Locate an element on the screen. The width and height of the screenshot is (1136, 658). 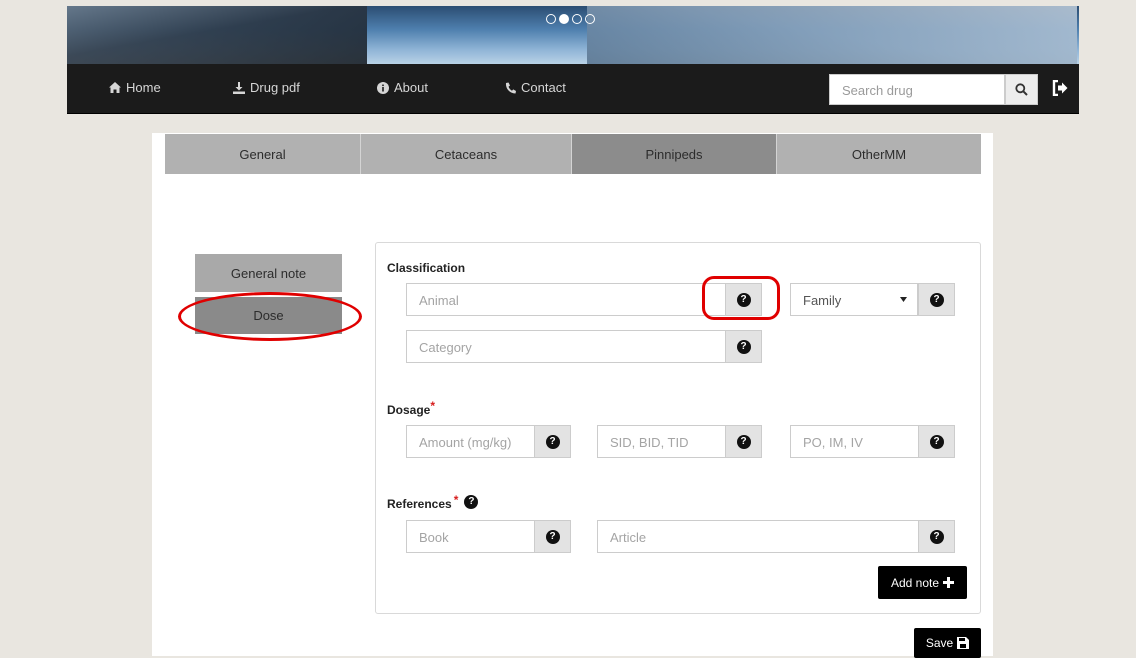
article-help-button: ? is located at coordinates (936, 536).